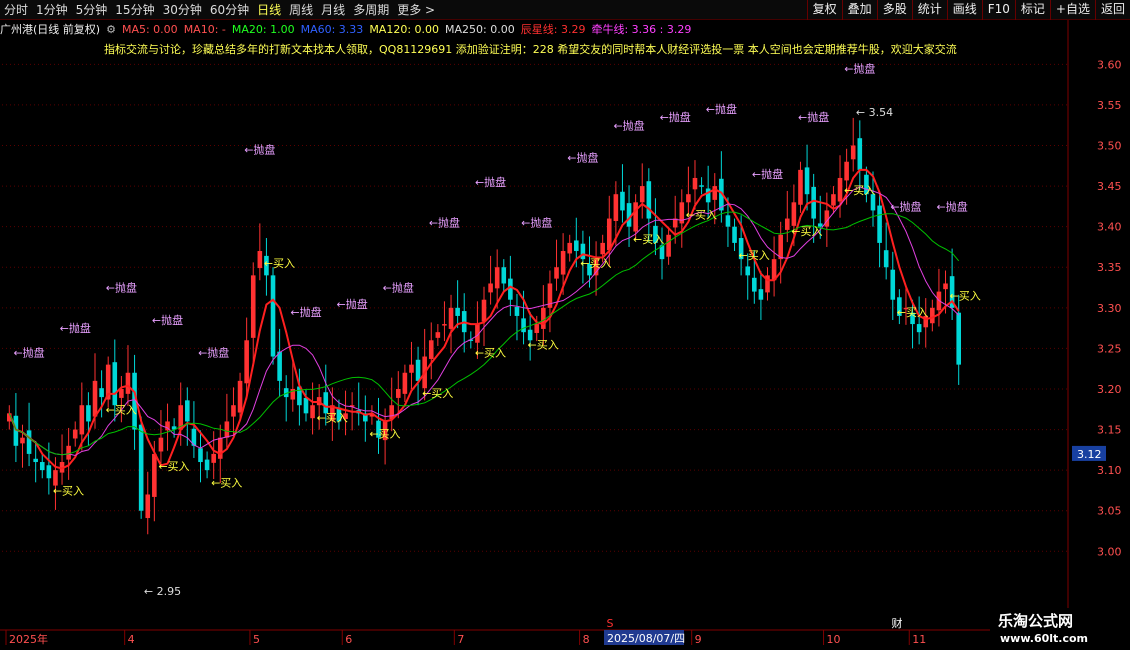  I want to click on sell-signal-73: ←抛盘, so click(490, 182).